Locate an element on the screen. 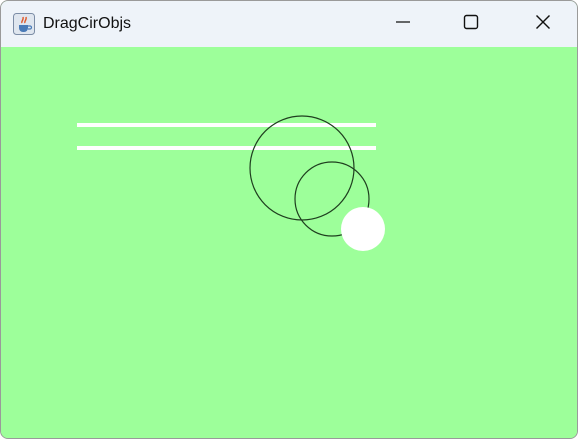 The image size is (578, 439). title-bar: DragCirObjs is located at coordinates (289, 24).